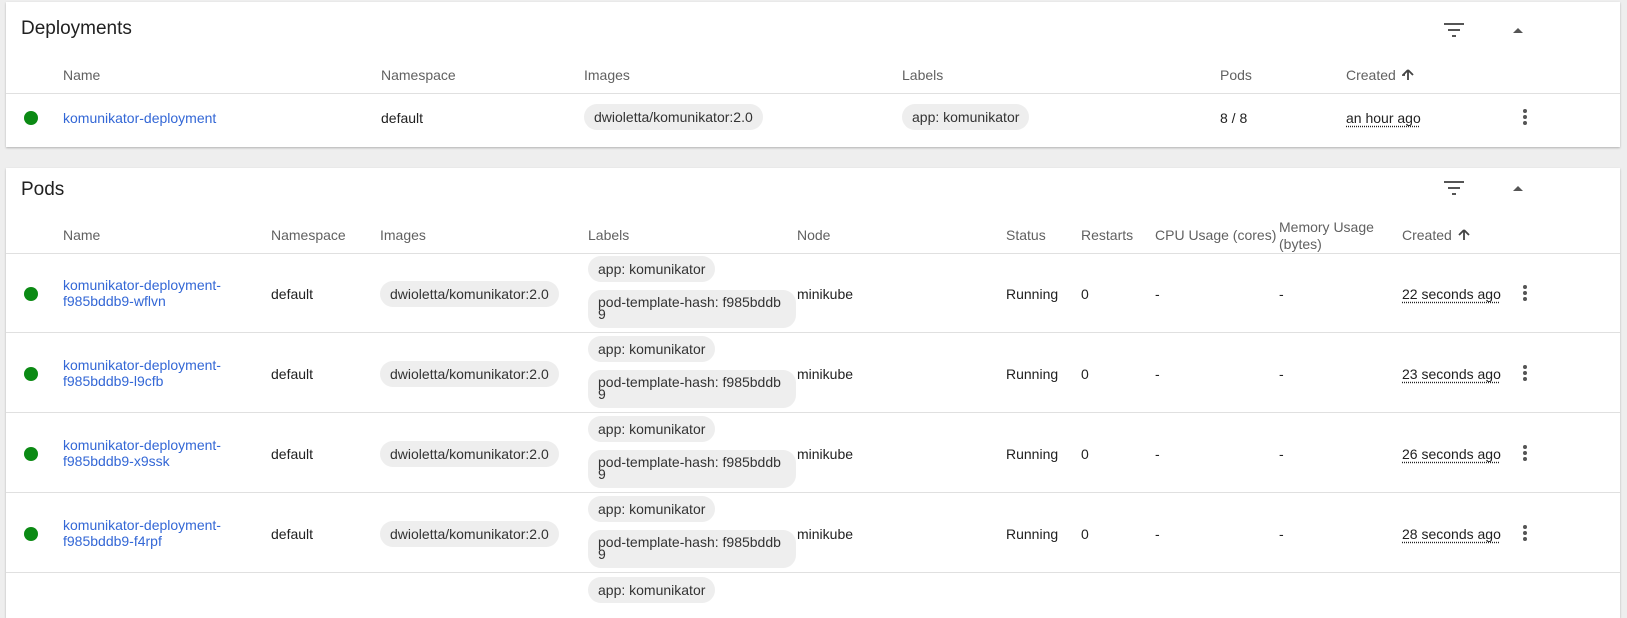  I want to click on pods-filter-button, so click(1454, 188).